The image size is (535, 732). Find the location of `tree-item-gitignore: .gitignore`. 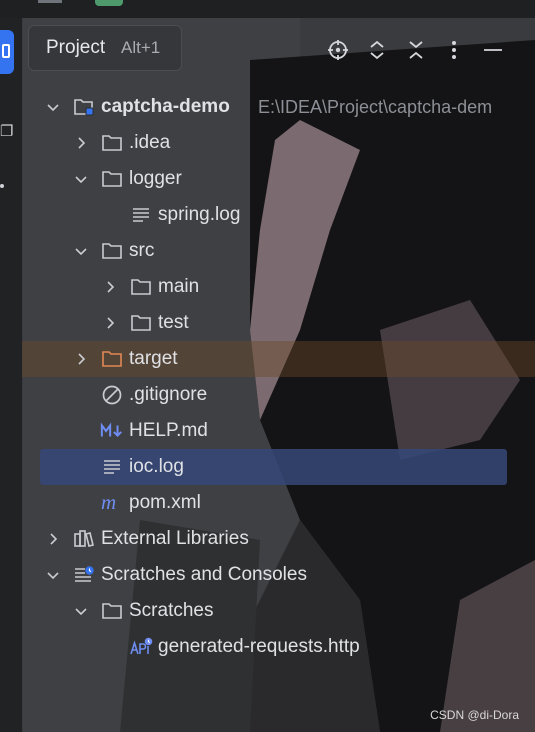

tree-item-gitignore: .gitignore is located at coordinates (278, 395).